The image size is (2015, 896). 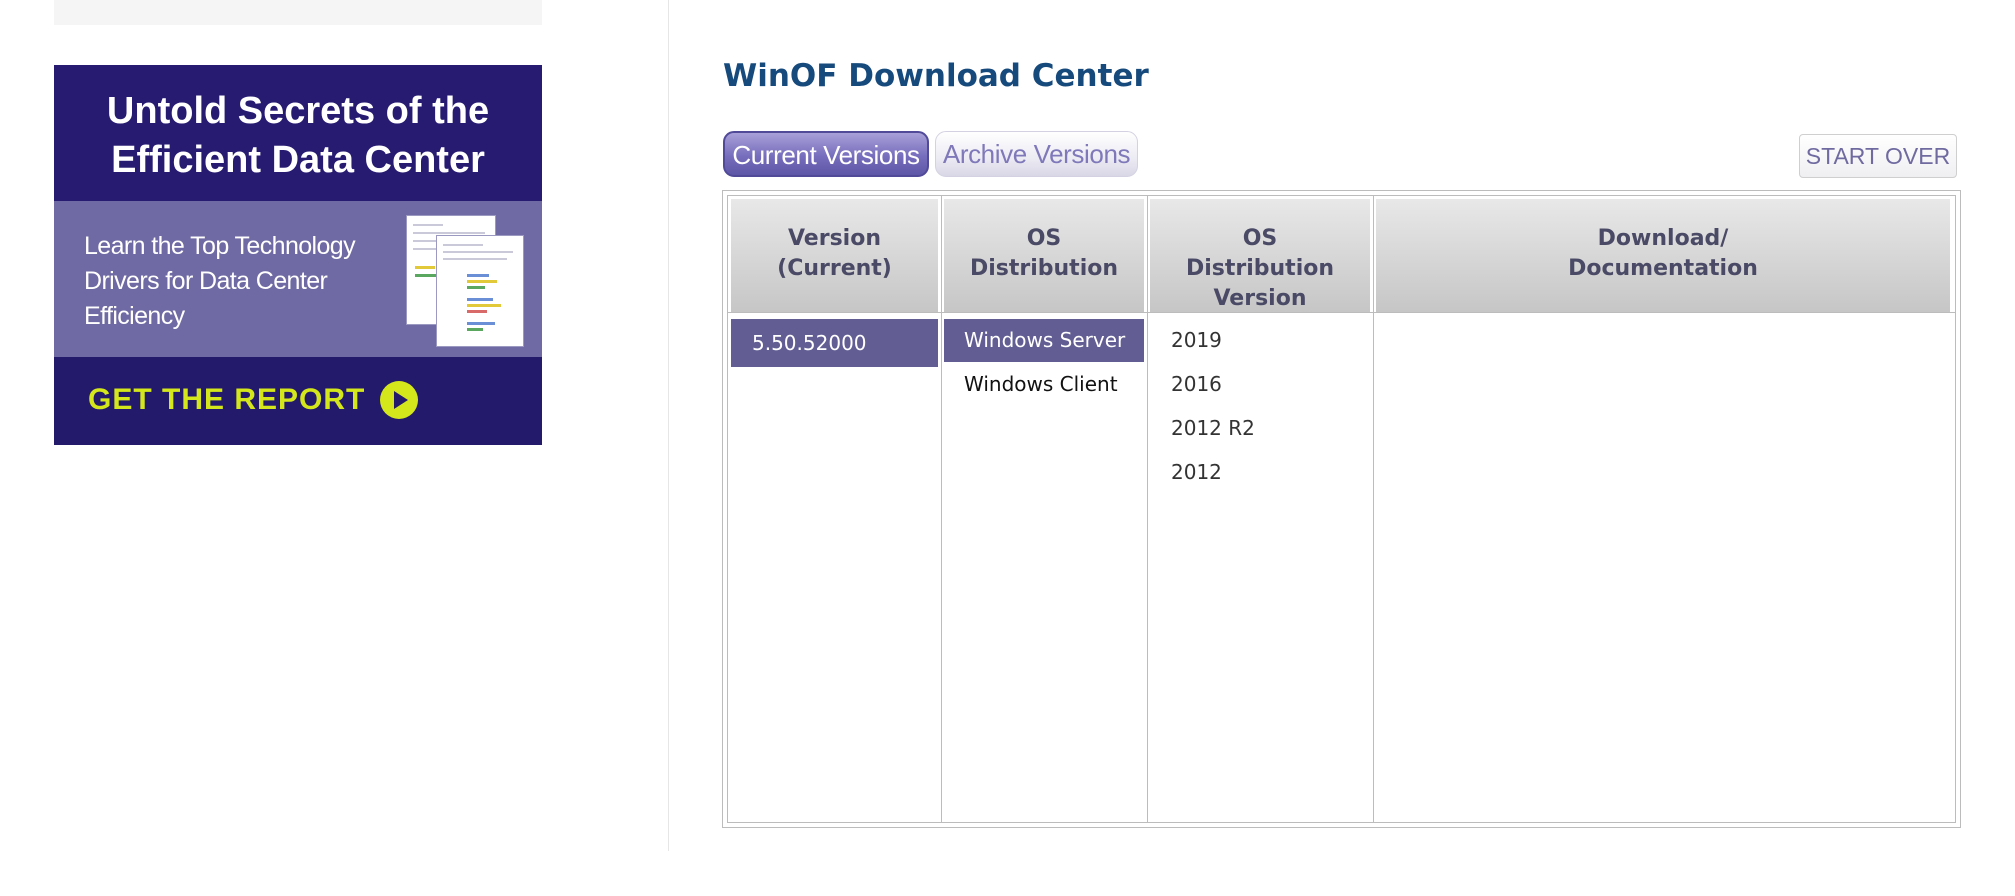 I want to click on download-header: Download/ Documentation, so click(x=1663, y=255).